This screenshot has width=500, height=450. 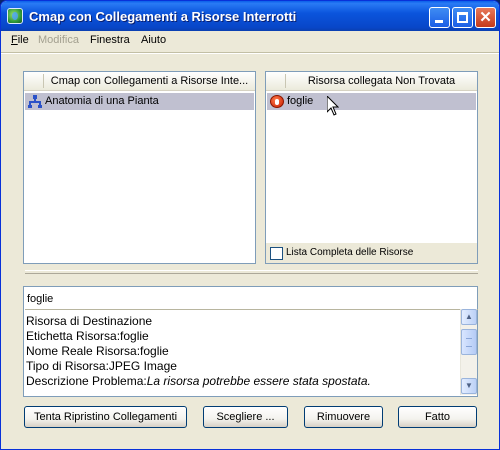 I want to click on close-icon: ✕, so click(x=485, y=17).